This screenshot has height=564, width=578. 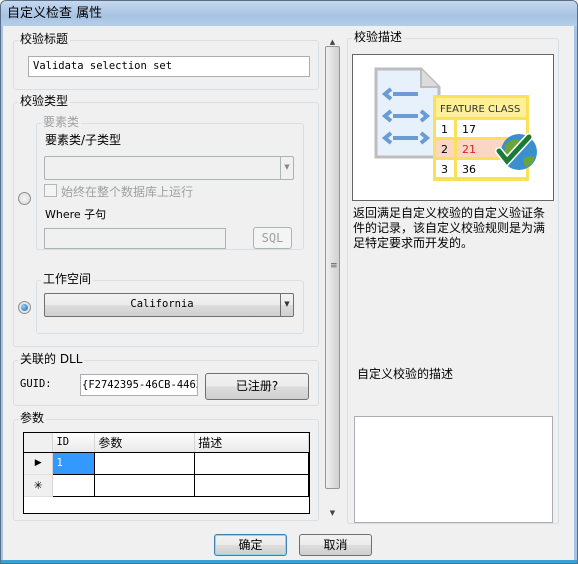 What do you see at coordinates (272, 238) in the screenshot?
I see `sql-button: SQL` at bounding box center [272, 238].